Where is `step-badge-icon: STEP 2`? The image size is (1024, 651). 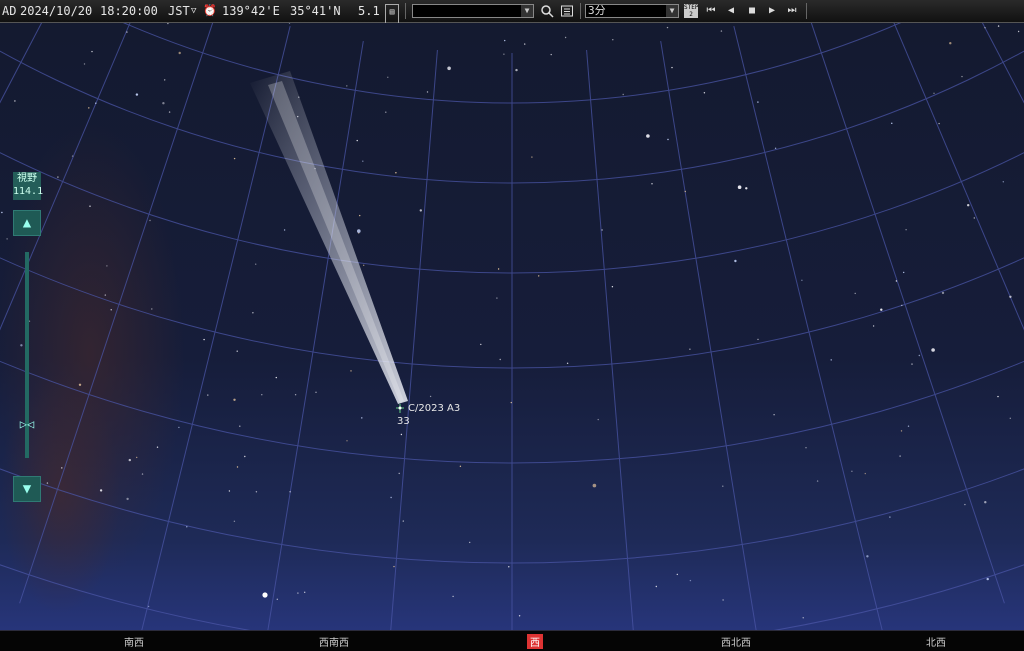
step-badge-icon: STEP 2 is located at coordinates (691, 11).